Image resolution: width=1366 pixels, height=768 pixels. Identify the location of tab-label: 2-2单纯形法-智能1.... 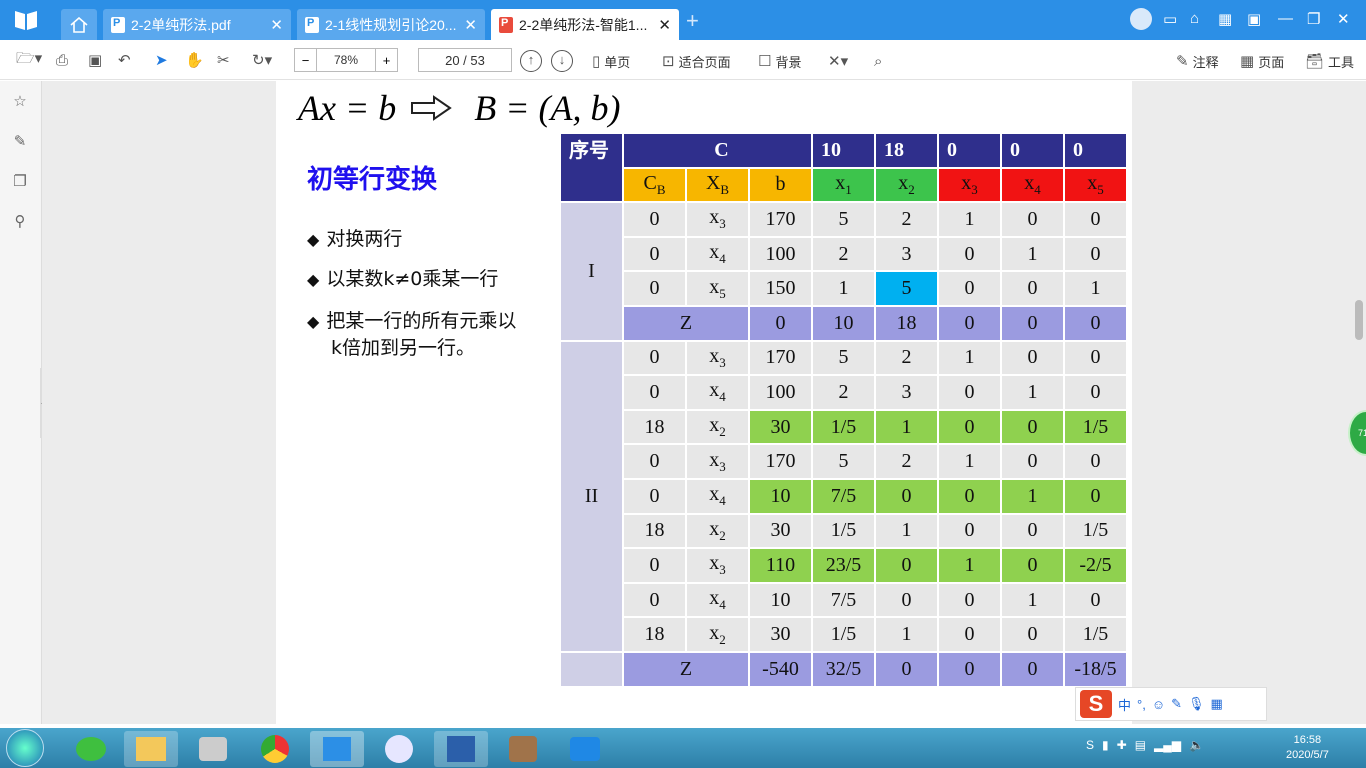
(583, 24).